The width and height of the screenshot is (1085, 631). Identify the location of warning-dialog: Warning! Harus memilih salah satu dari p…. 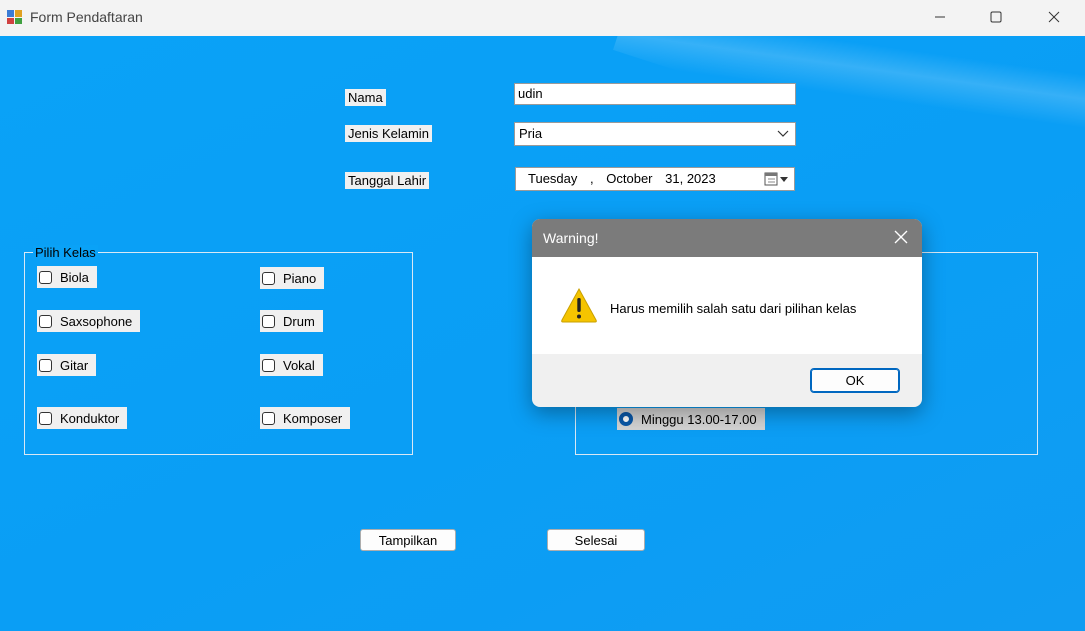
(727, 313).